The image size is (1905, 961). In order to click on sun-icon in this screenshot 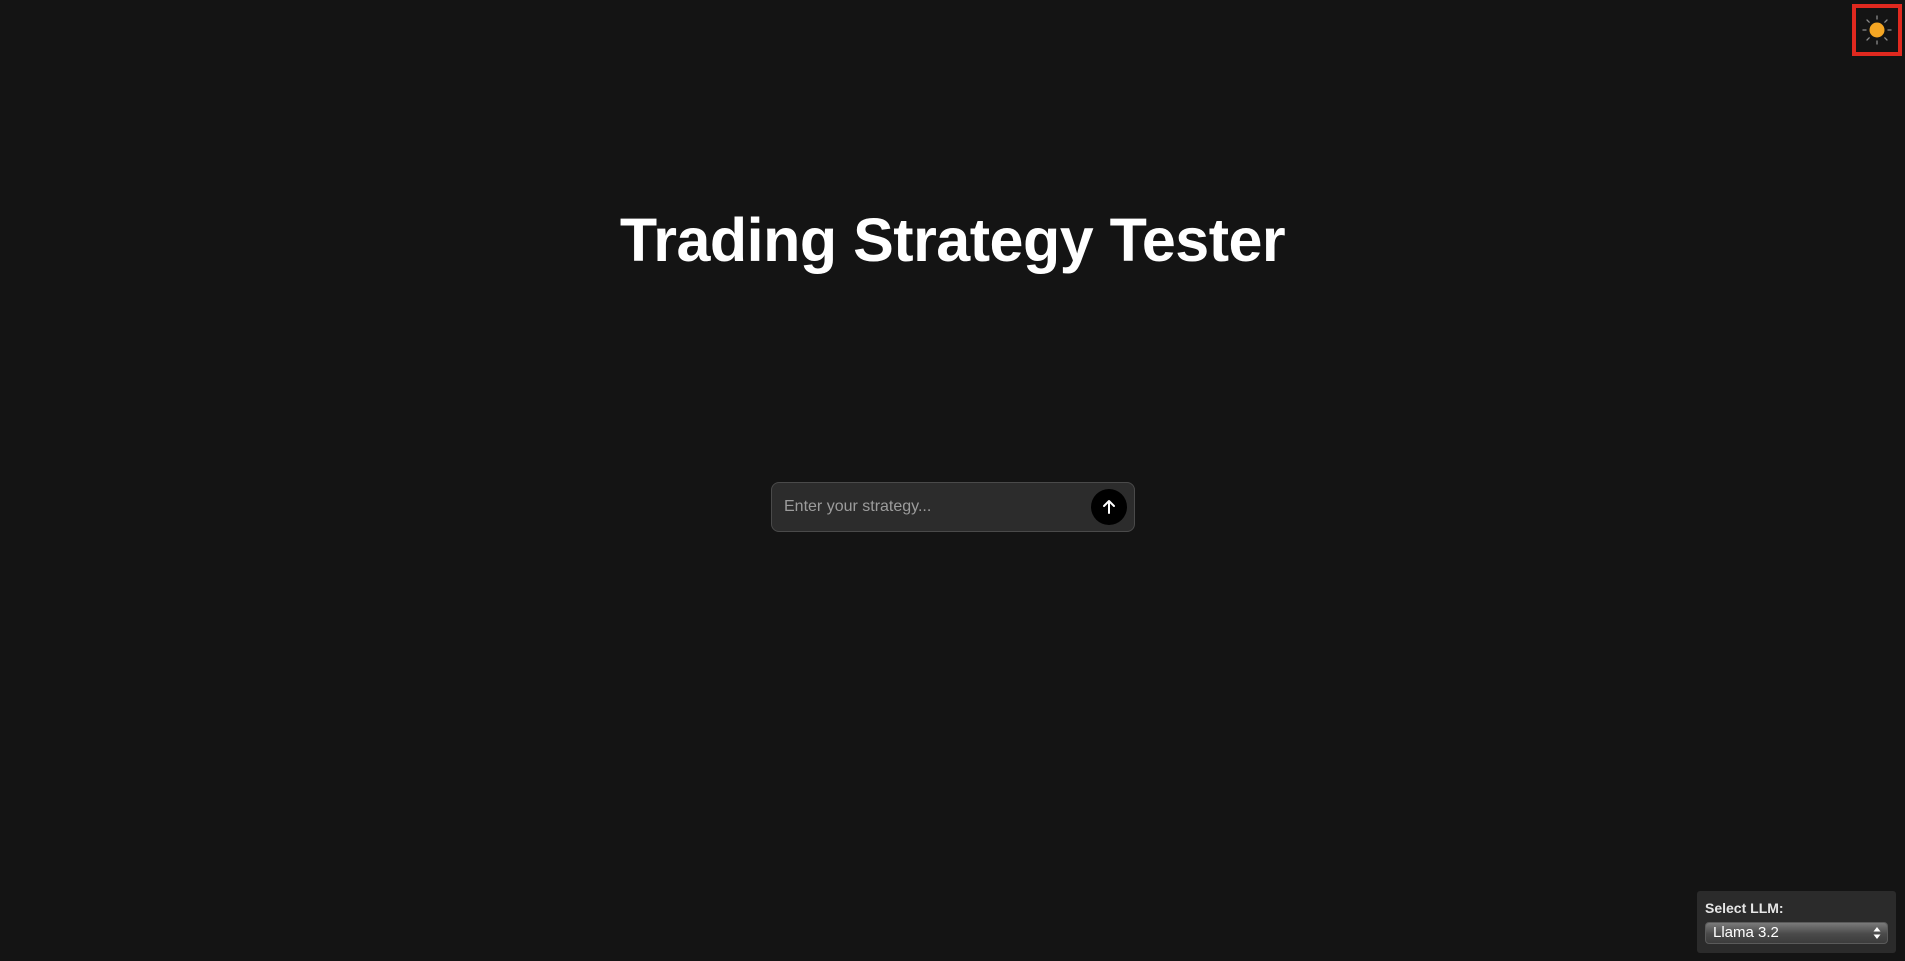, I will do `click(1877, 30)`.